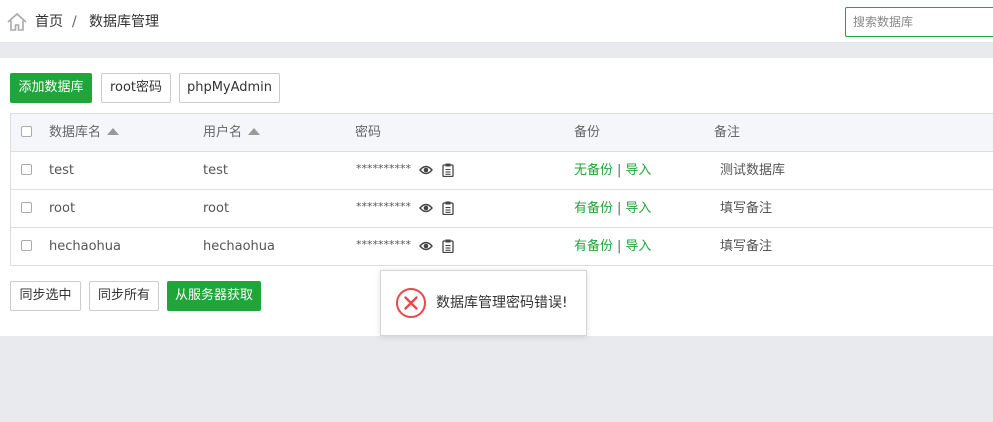  Describe the element at coordinates (502, 209) in the screenshot. I see `table-row: root root ********** 有备份 | 导入 填写备注` at that location.